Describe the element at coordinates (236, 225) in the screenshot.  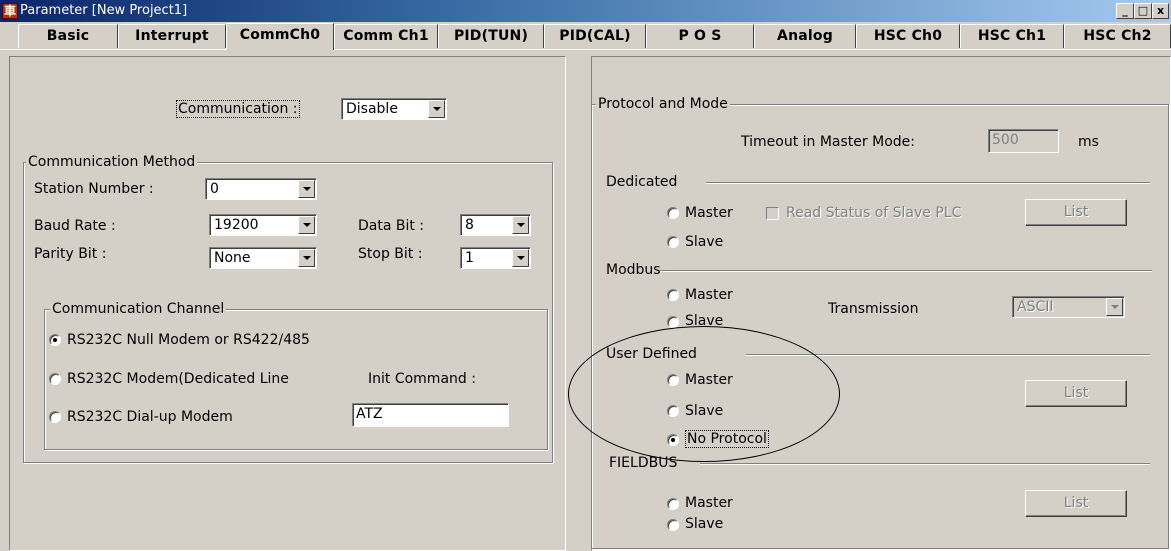
I see `baud-rate-value: 19200` at that location.